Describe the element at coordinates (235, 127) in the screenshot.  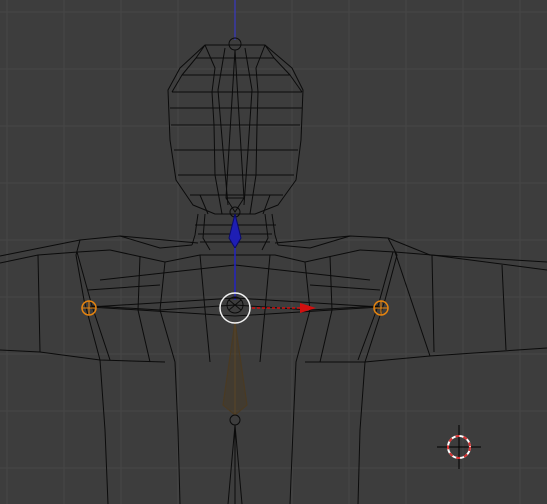
I see `head-bone` at that location.